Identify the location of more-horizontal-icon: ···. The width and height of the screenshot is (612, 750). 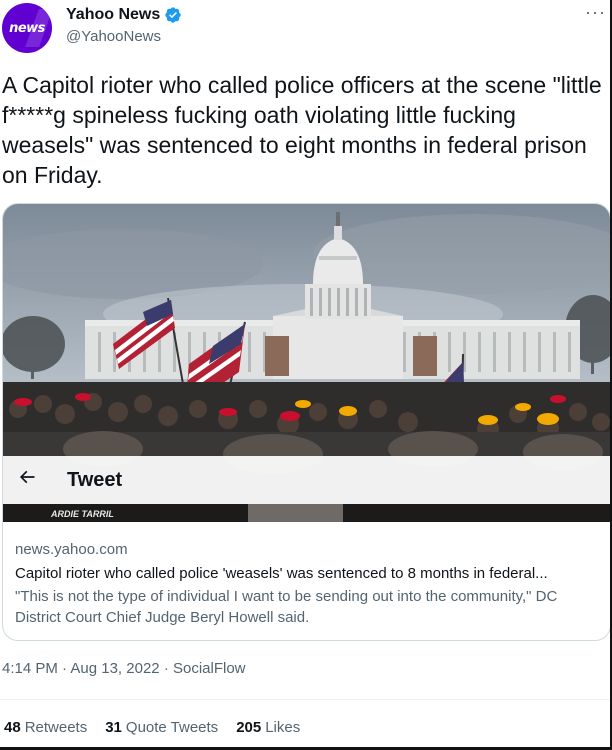
(595, 12).